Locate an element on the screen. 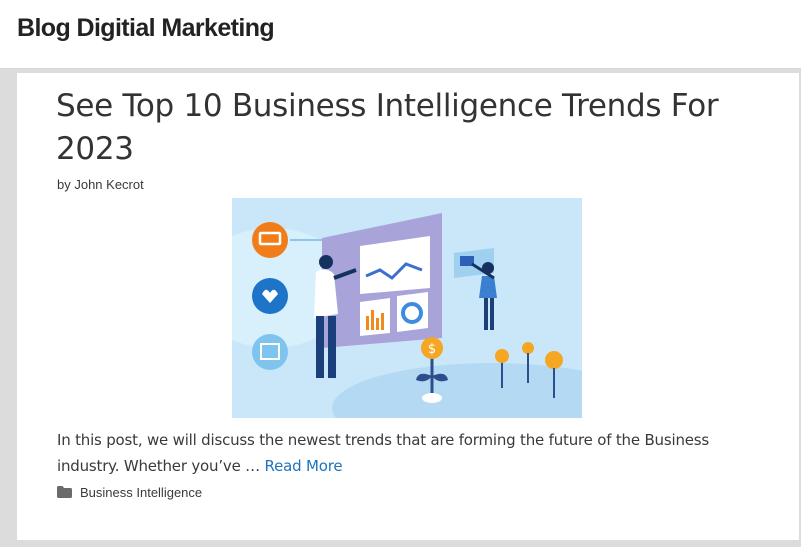 The width and height of the screenshot is (801, 547). site-header: Blog Digitial Marketing is located at coordinates (400, 34).